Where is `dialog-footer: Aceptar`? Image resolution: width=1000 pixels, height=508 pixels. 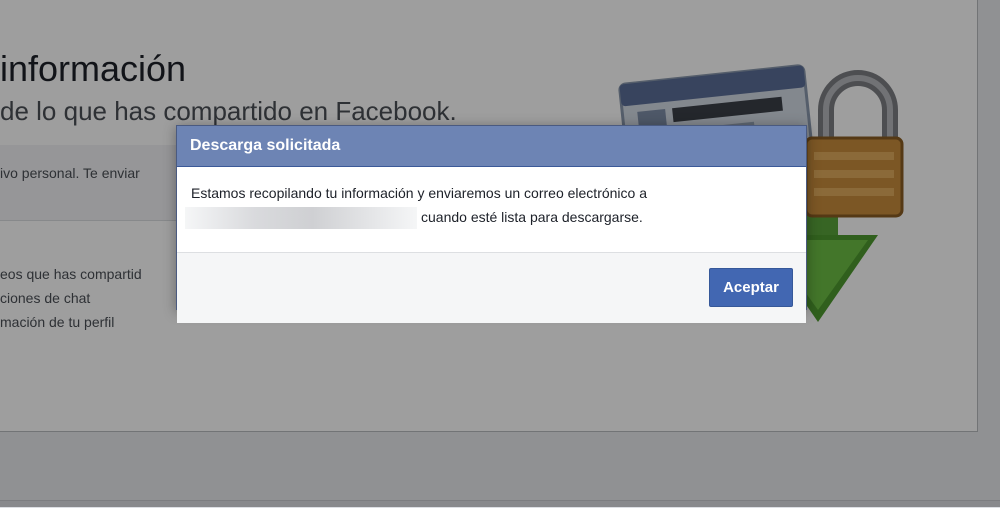 dialog-footer: Aceptar is located at coordinates (491, 288).